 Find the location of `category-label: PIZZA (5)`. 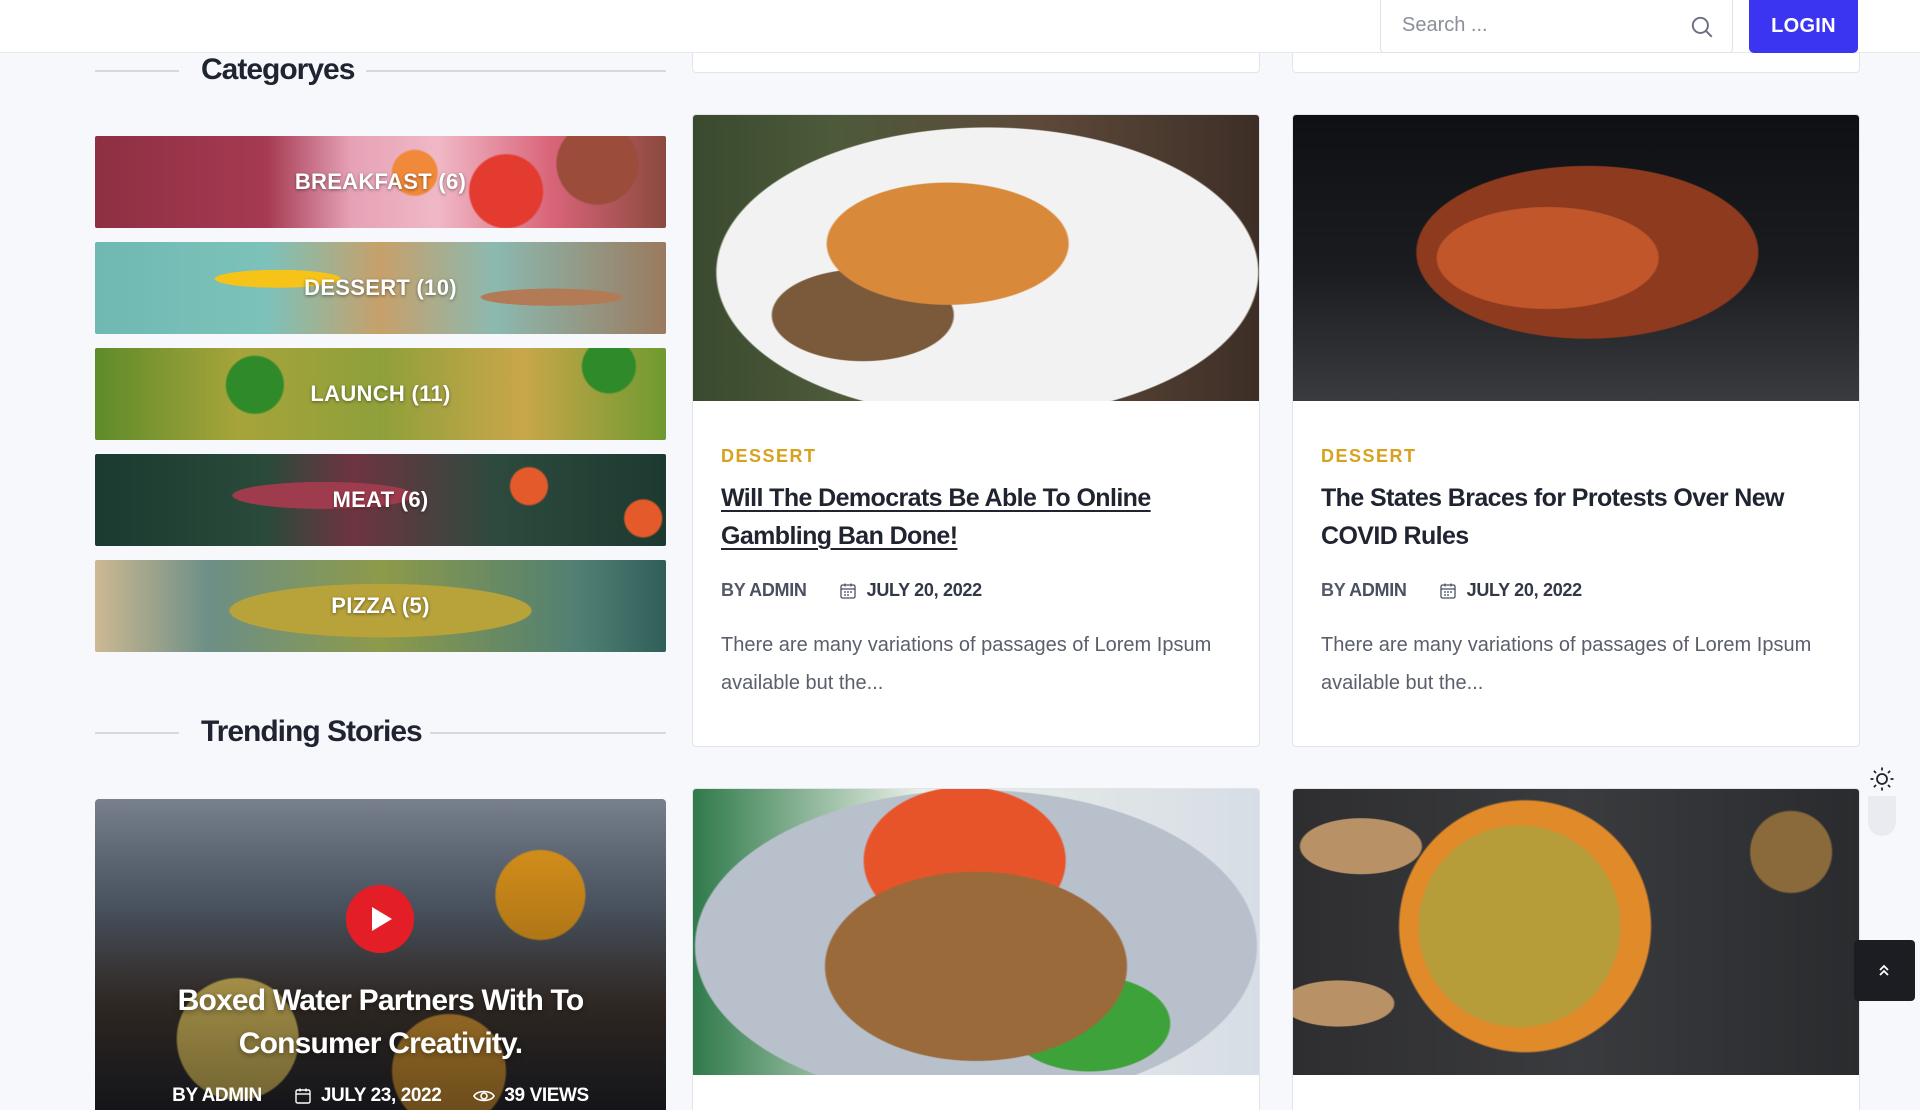

category-label: PIZZA (5) is located at coordinates (380, 605).